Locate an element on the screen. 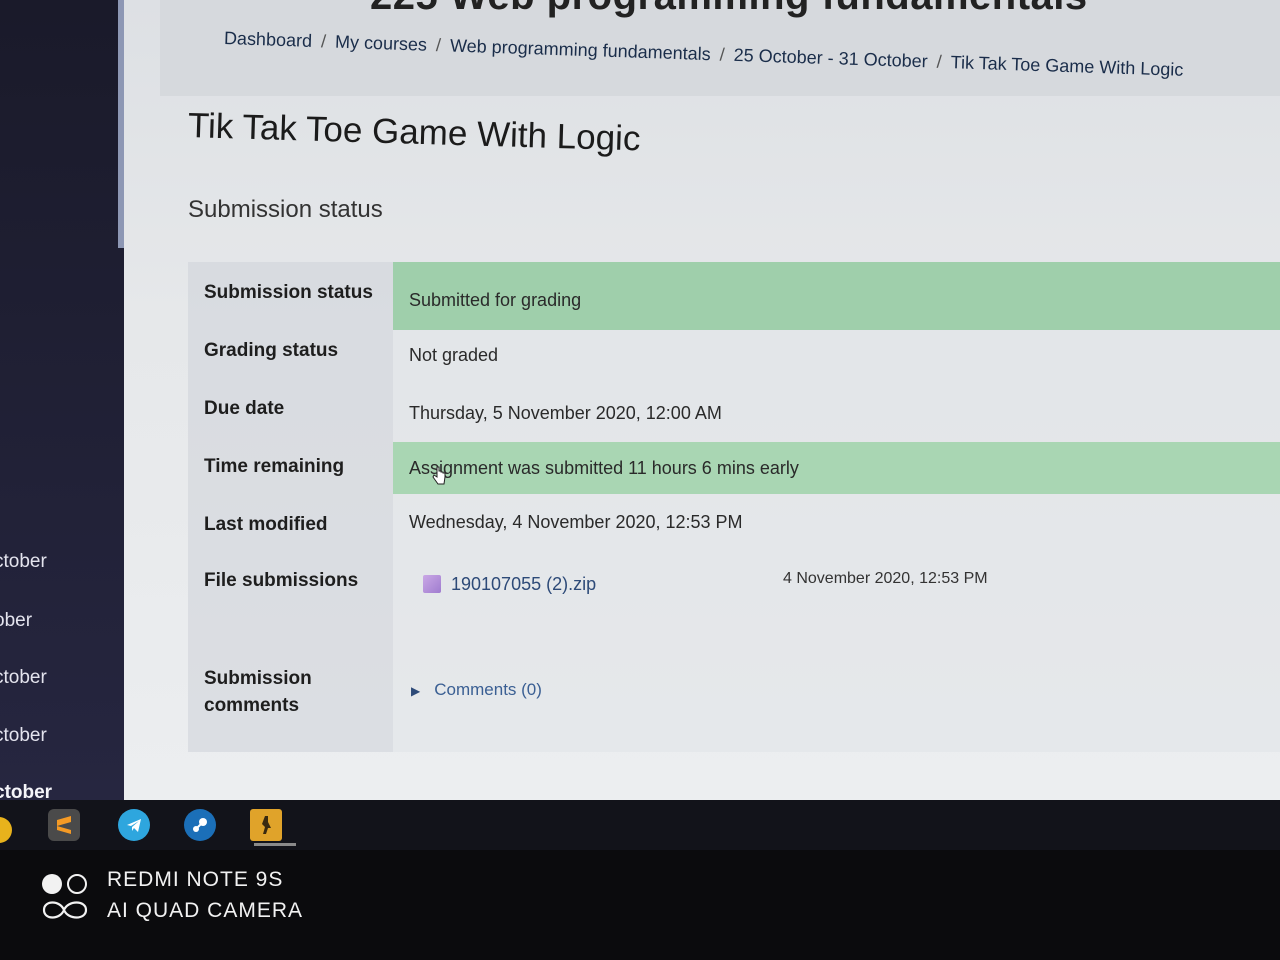 The width and height of the screenshot is (1280, 960). row-label: Grading status is located at coordinates (271, 350).